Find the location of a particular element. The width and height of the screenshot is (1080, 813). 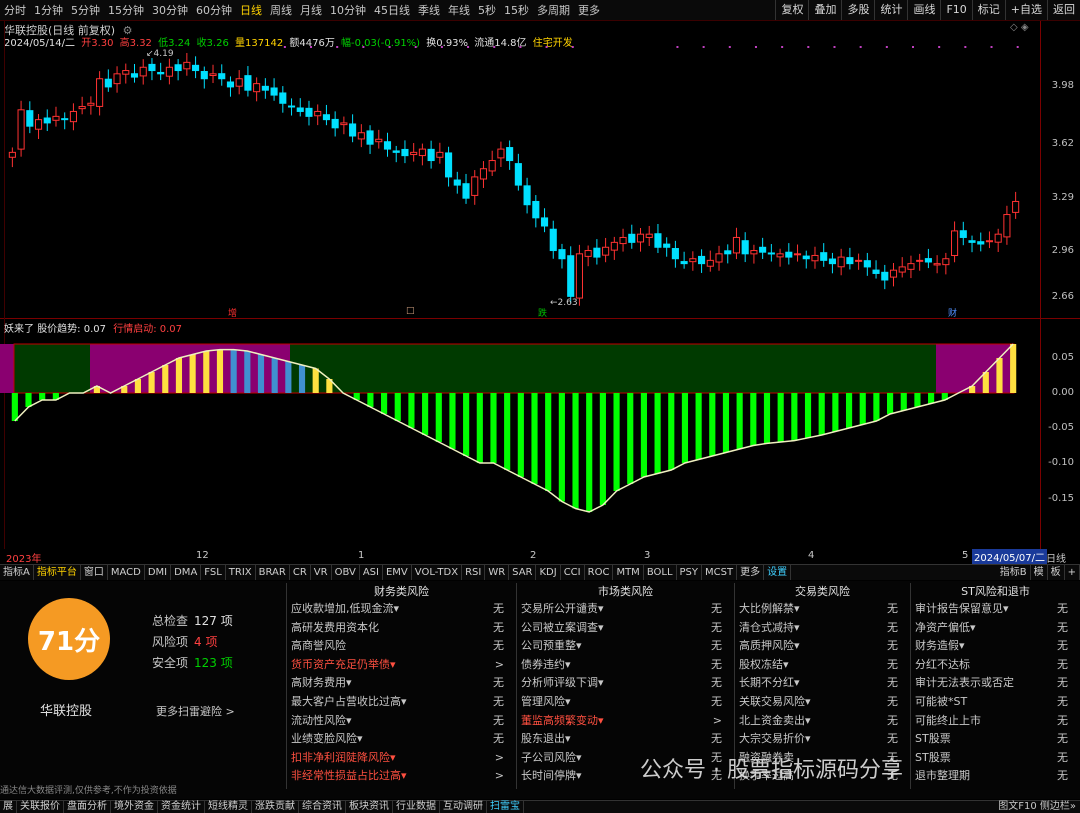

indicator-tab: 设置 is located at coordinates (778, 572).